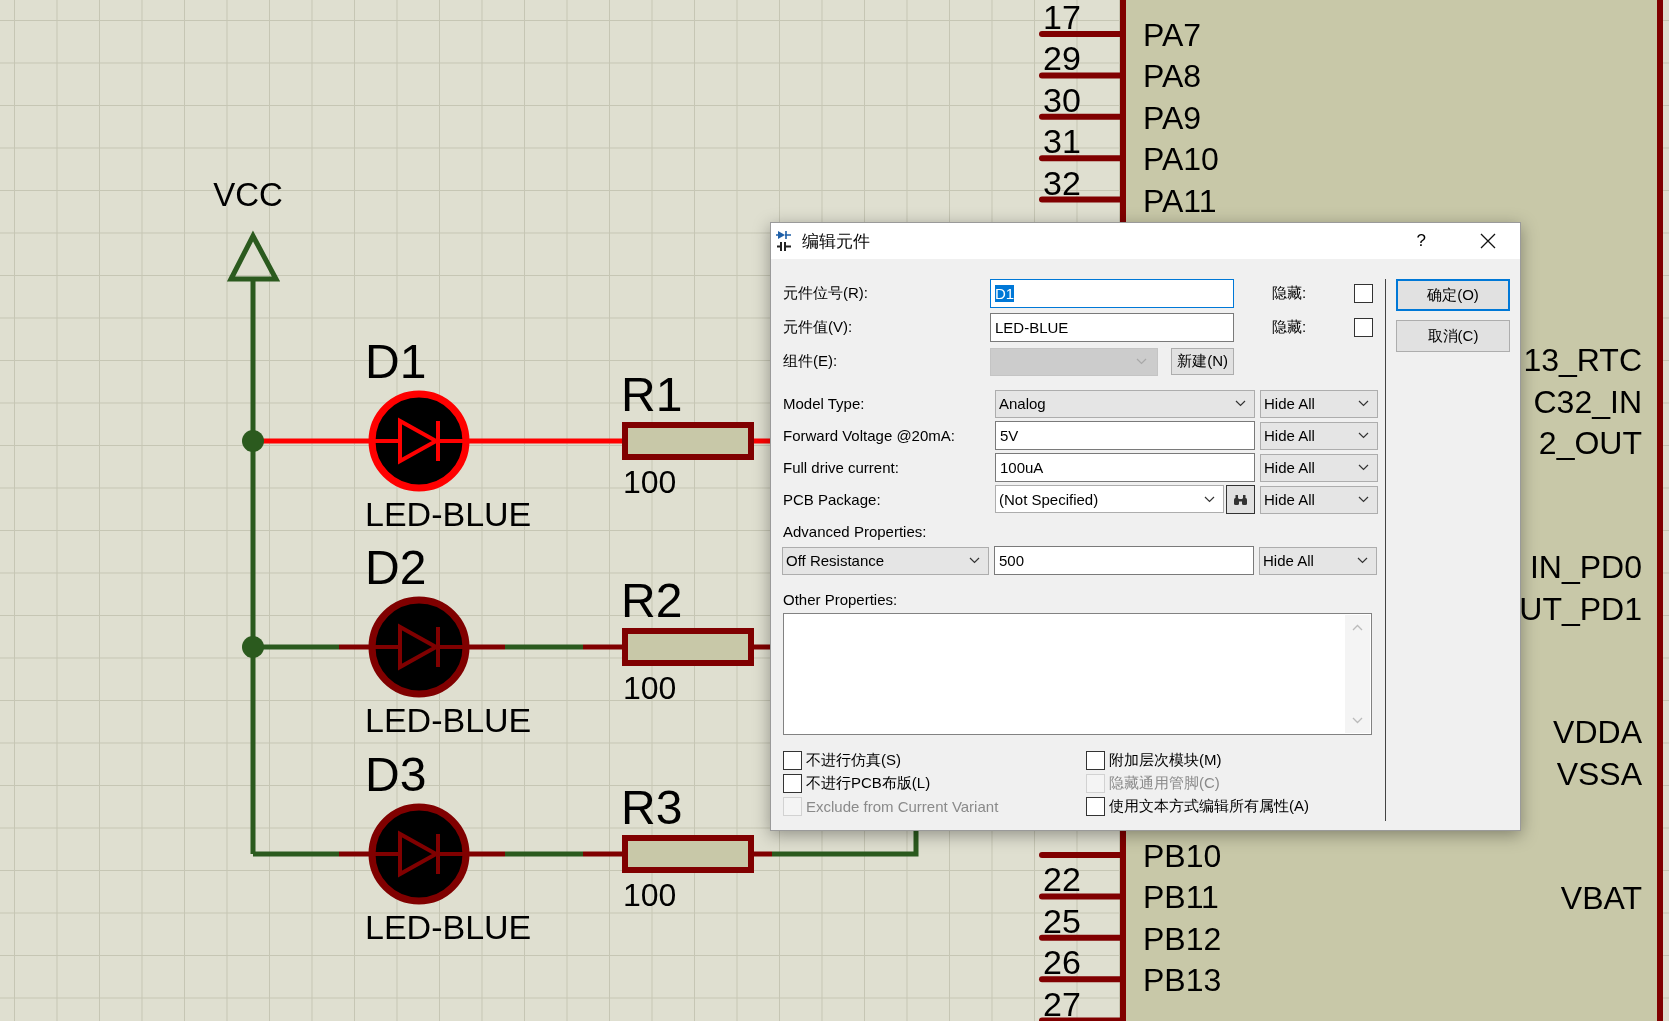 The height and width of the screenshot is (1021, 1669). What do you see at coordinates (396, 361) in the screenshot?
I see `component-label: D1` at bounding box center [396, 361].